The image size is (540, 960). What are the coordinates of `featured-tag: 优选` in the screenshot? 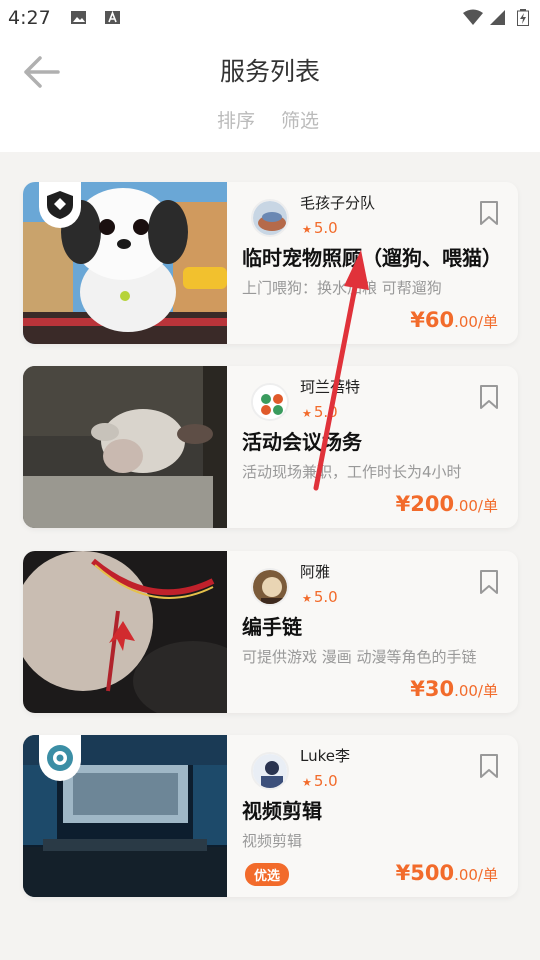 It's located at (267, 874).